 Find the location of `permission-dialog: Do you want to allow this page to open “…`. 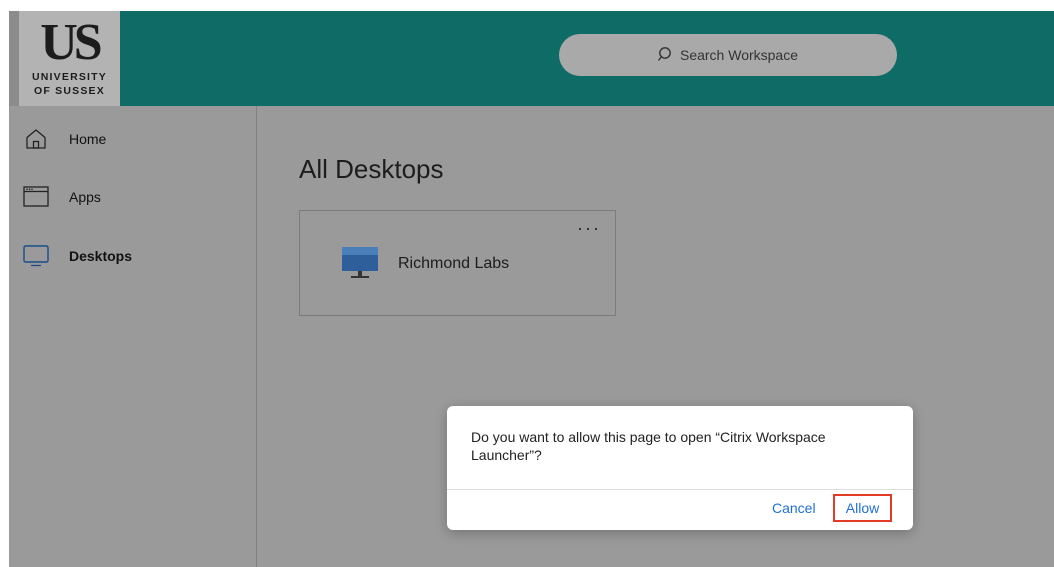

permission-dialog: Do you want to allow this page to open “… is located at coordinates (680, 468).